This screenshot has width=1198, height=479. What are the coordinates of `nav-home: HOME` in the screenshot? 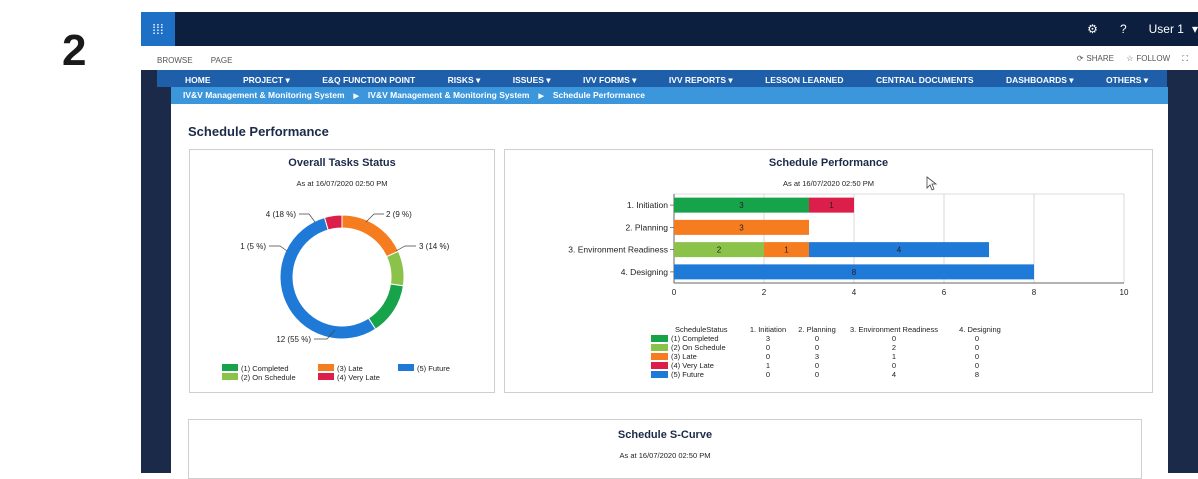 It's located at (198, 80).